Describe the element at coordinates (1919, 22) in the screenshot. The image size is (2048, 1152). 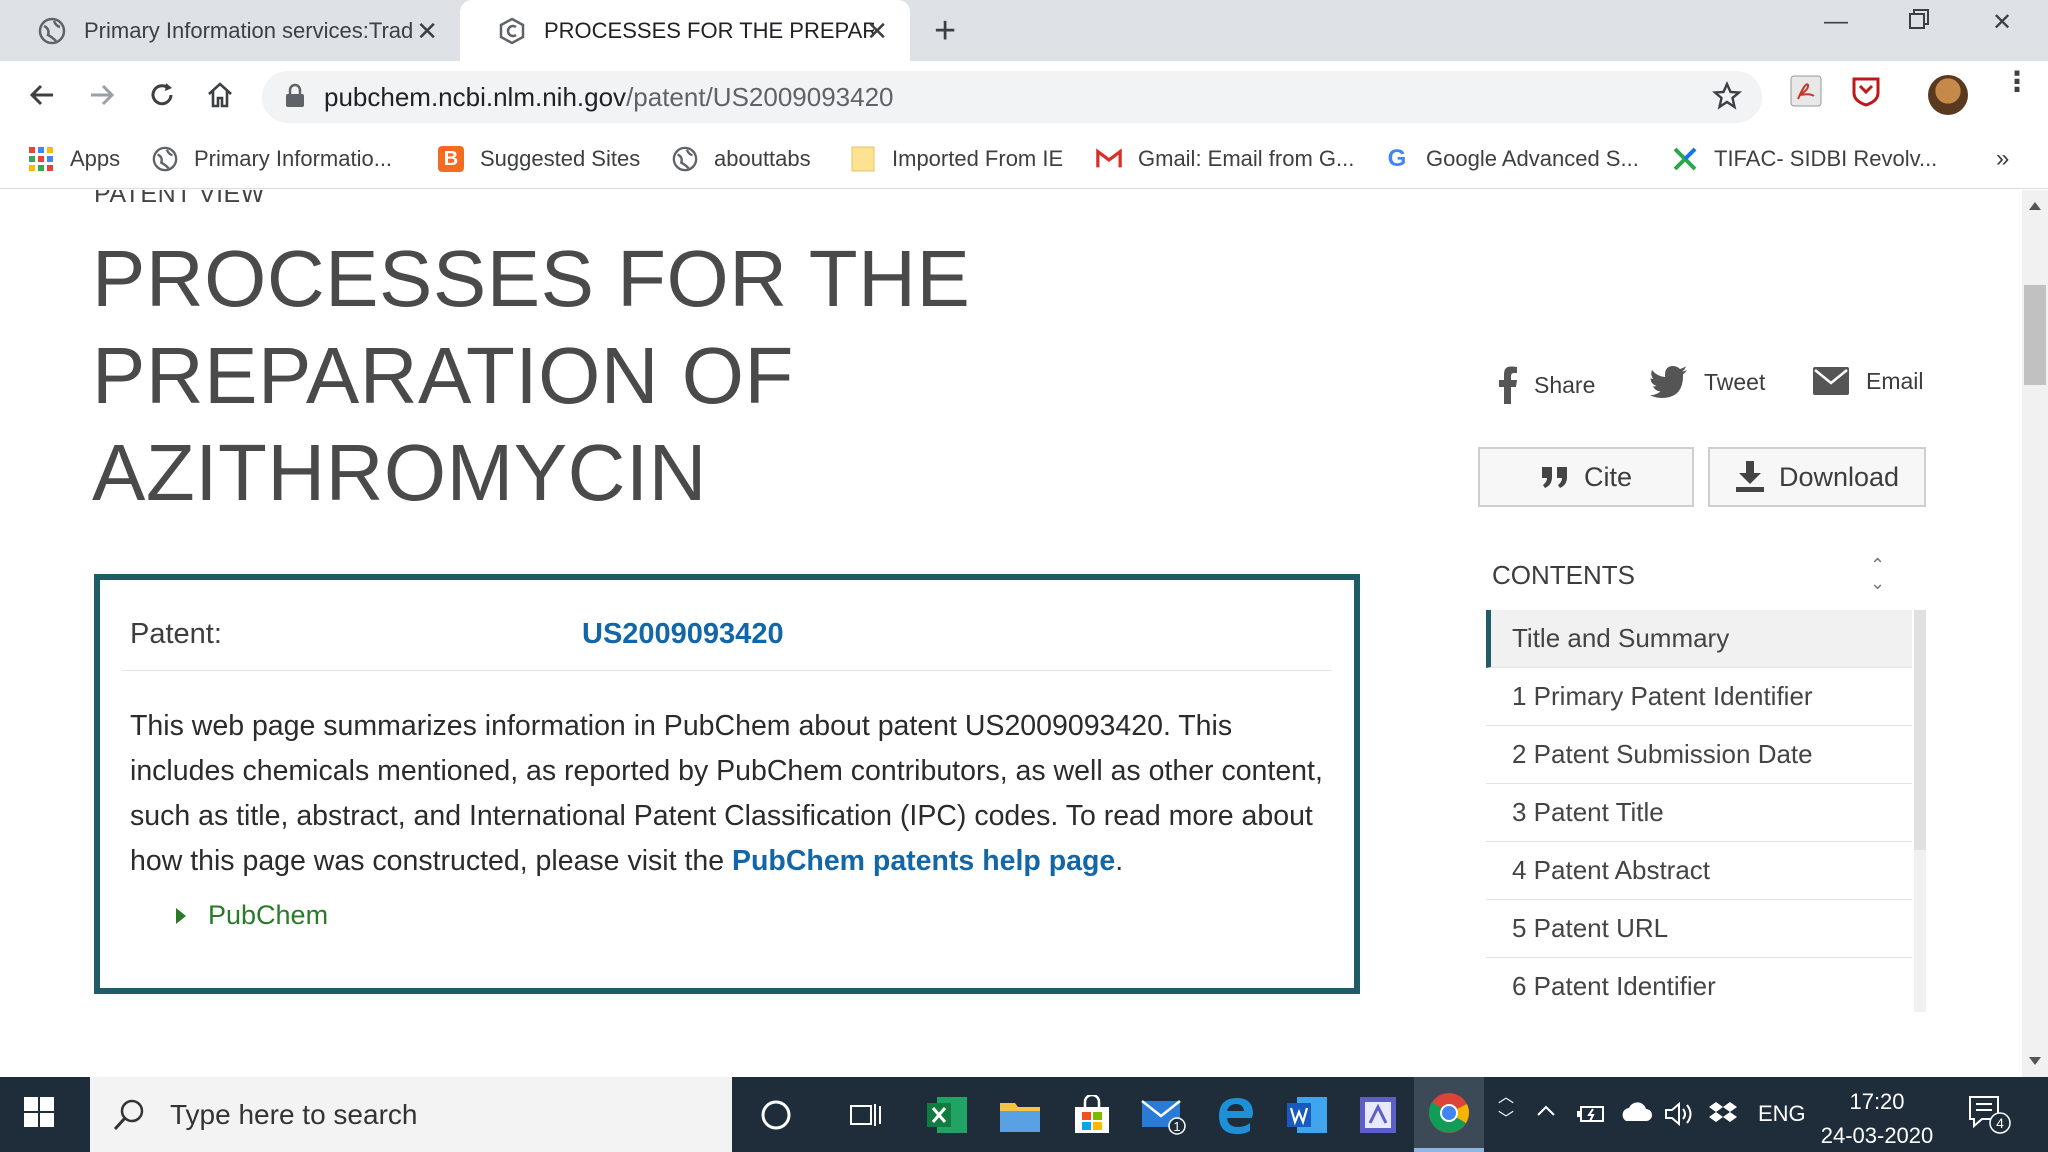
I see `restore-icon` at that location.